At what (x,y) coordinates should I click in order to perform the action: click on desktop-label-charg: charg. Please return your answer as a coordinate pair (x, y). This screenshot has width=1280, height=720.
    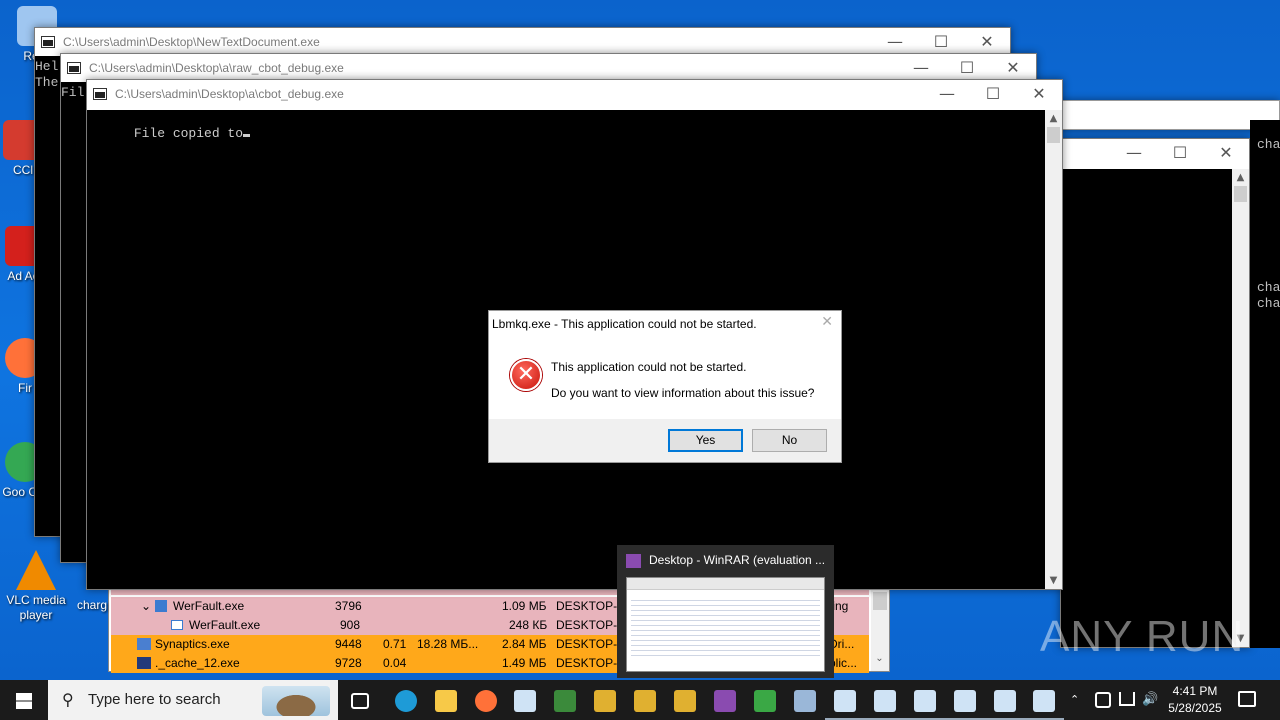
    Looking at the image, I should click on (92, 605).